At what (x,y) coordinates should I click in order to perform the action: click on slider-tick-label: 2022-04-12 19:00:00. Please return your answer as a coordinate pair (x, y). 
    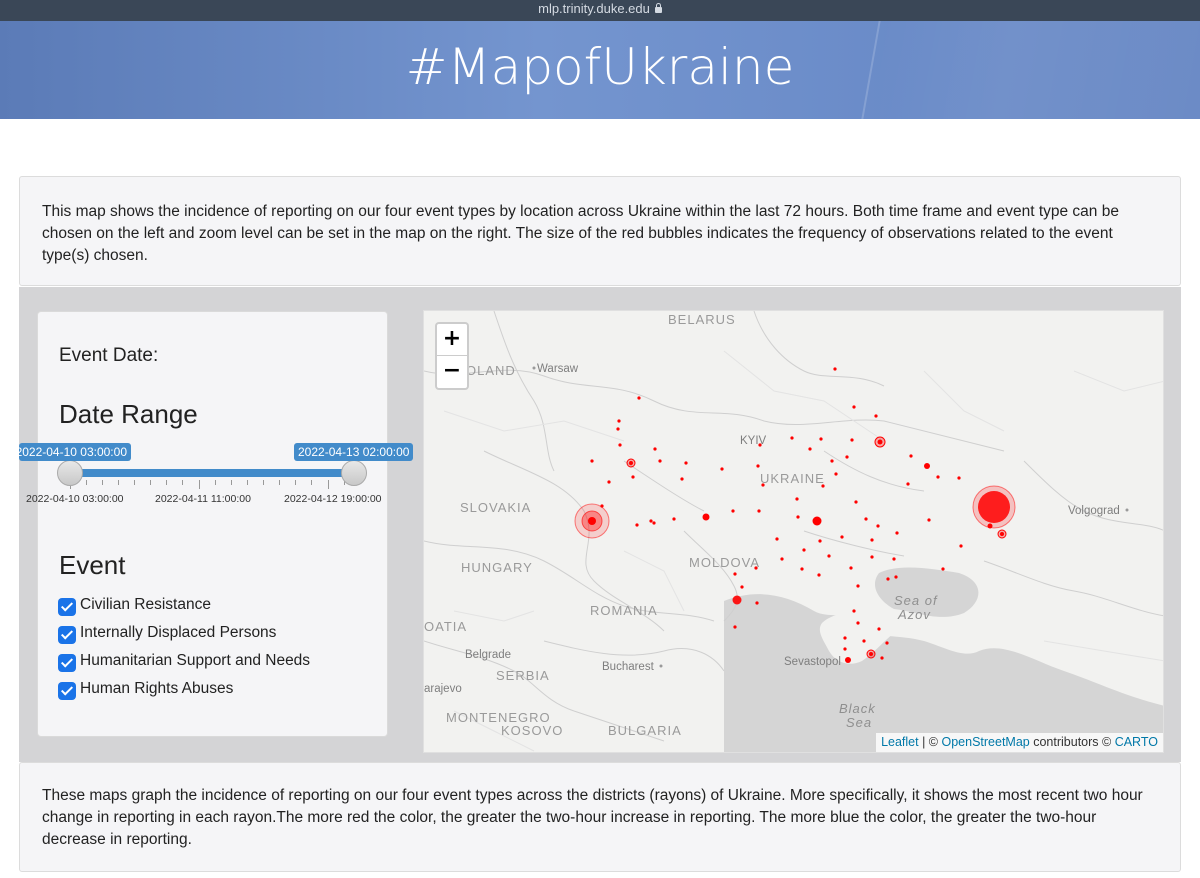
    Looking at the image, I should click on (333, 499).